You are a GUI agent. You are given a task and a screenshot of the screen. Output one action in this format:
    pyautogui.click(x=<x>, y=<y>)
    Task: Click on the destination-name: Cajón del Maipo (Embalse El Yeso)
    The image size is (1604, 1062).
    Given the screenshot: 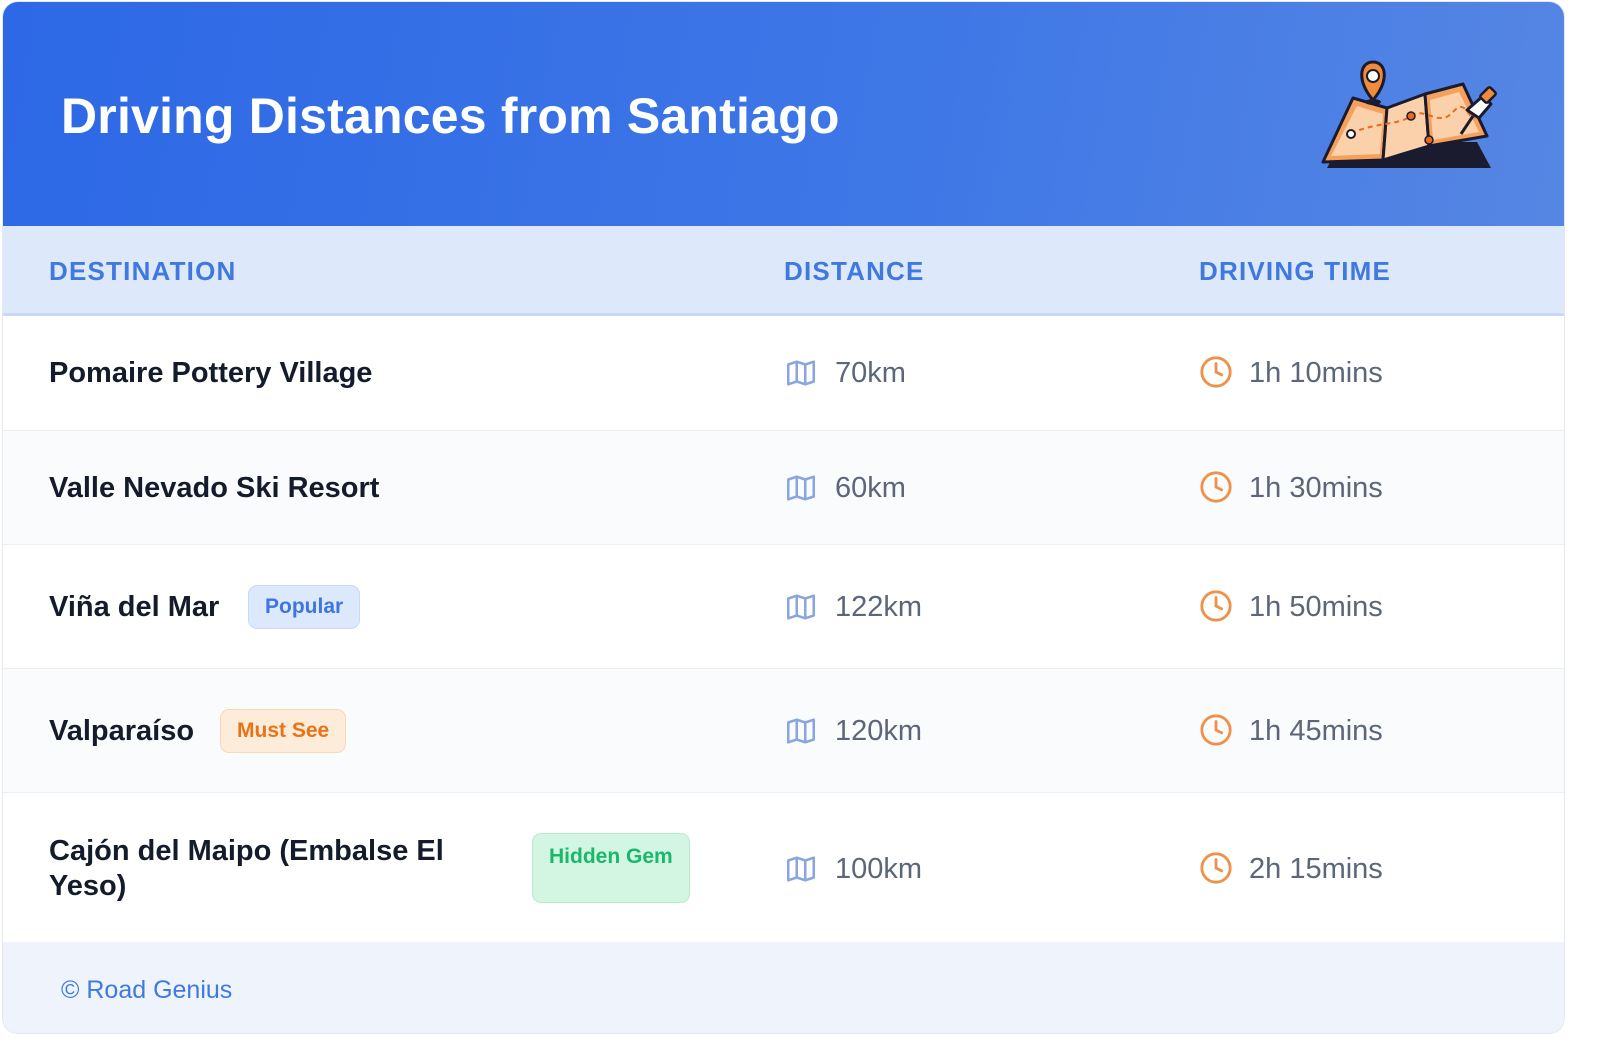 What is the action you would take?
    pyautogui.click(x=246, y=868)
    